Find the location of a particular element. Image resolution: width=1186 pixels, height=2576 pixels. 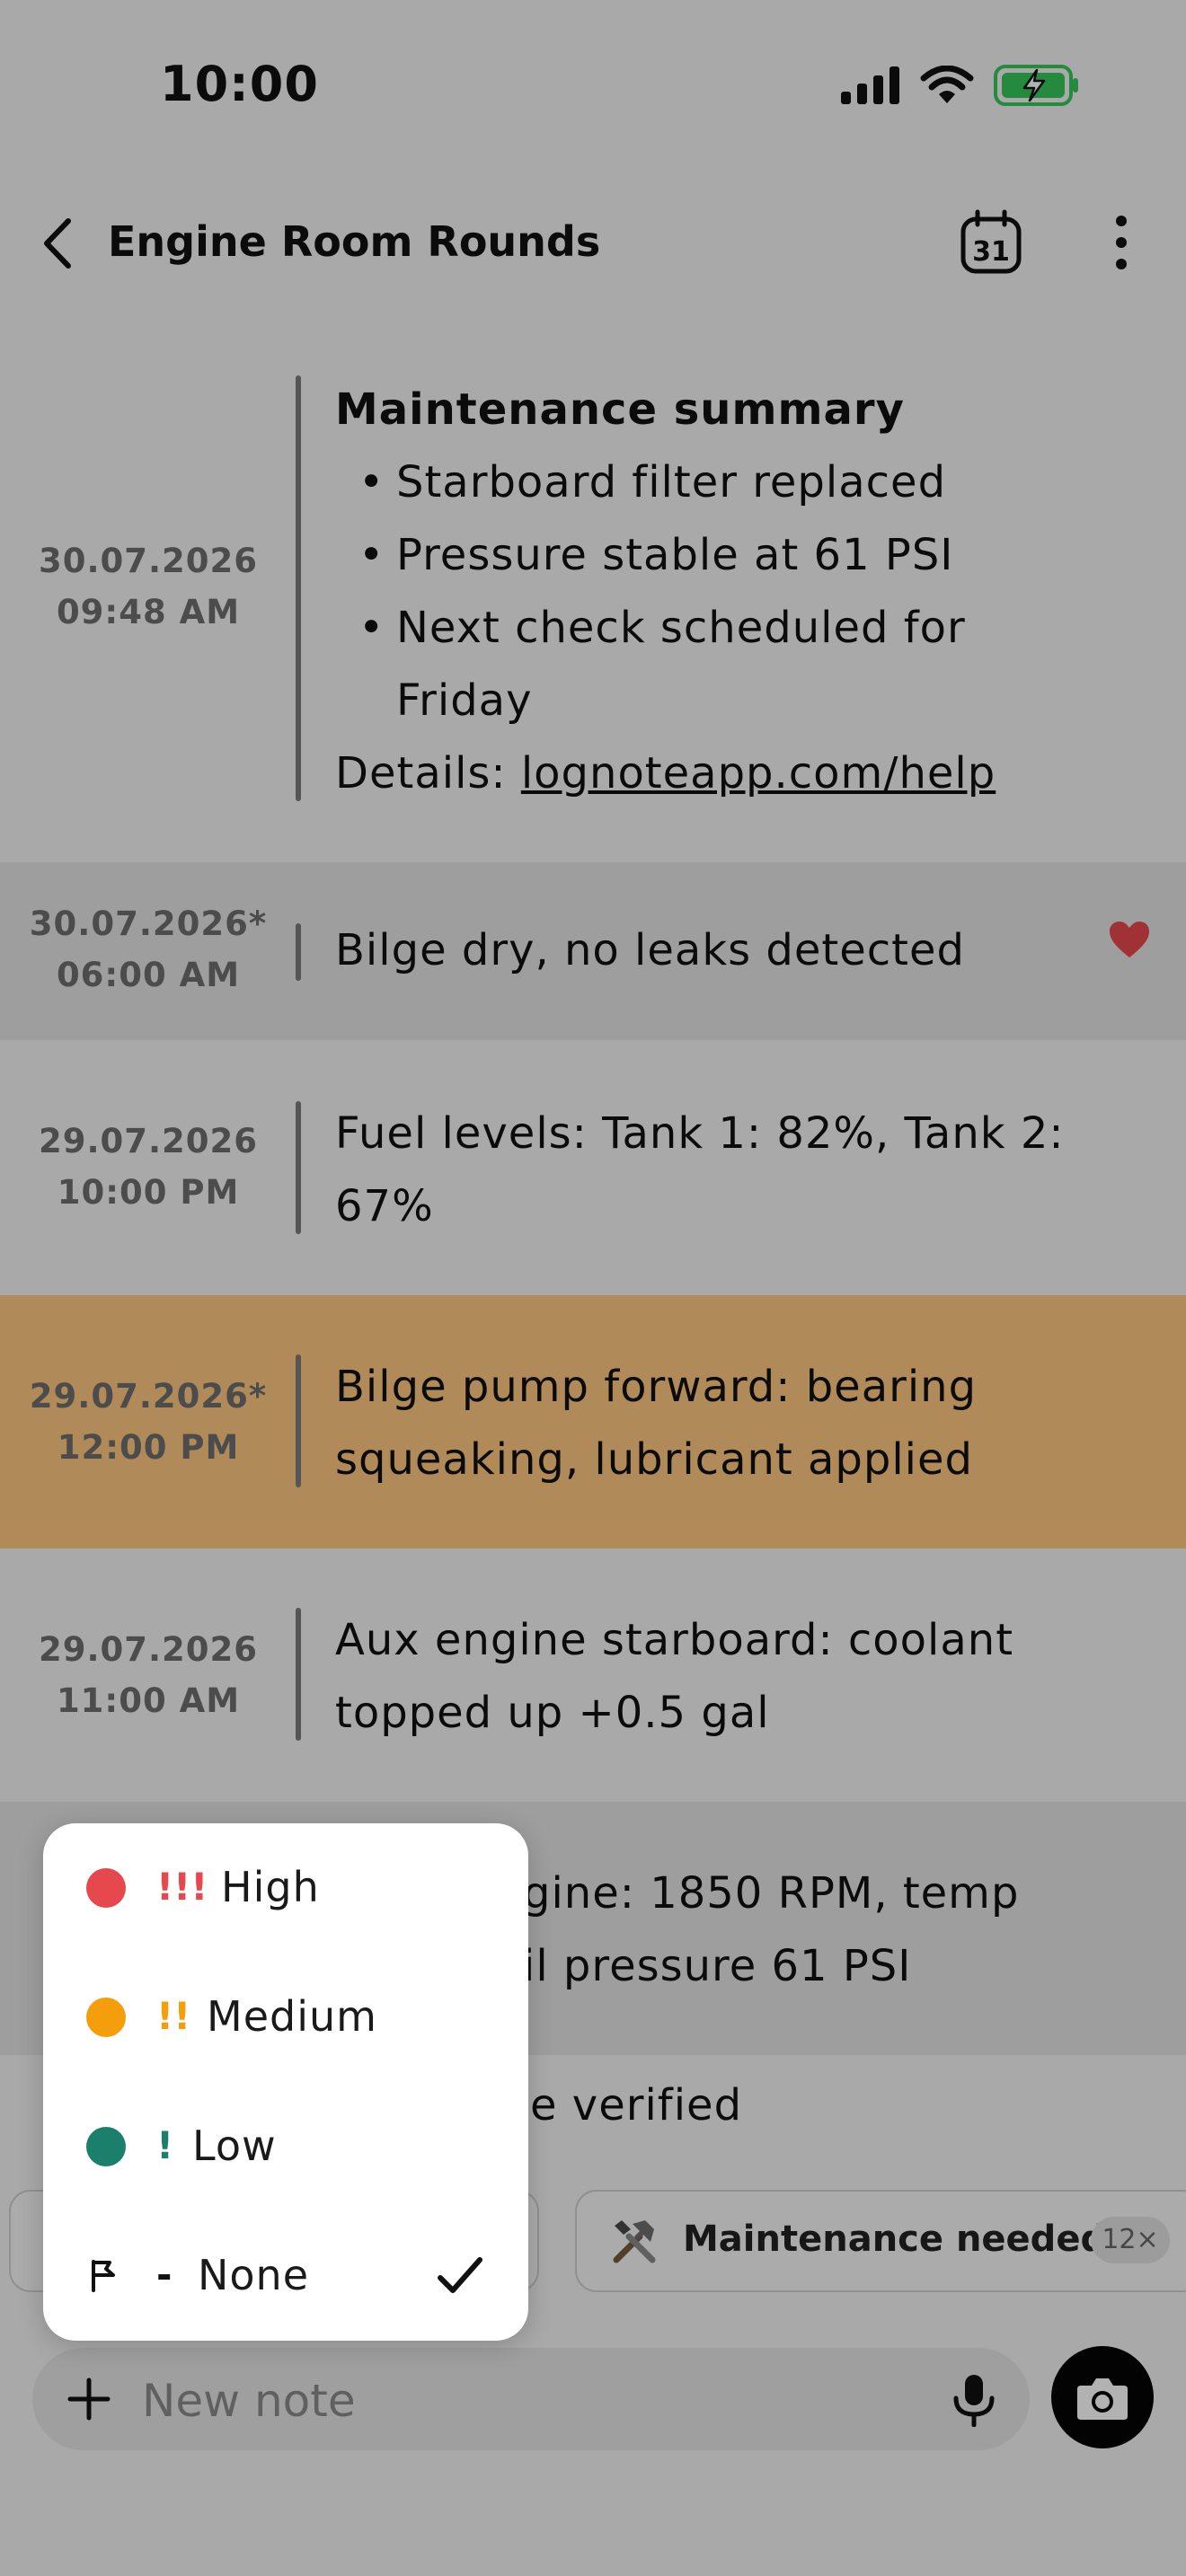

priority-option-high: !!! High is located at coordinates (285, 1888).